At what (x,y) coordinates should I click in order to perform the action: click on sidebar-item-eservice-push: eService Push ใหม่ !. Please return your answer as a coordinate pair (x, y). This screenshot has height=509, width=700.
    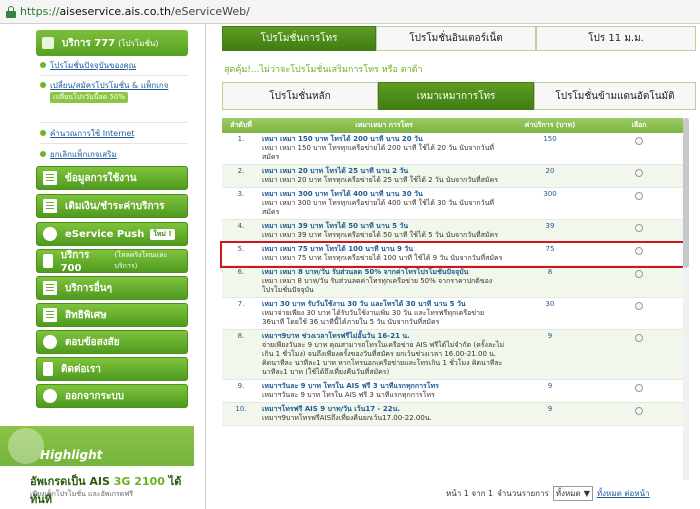
    Looking at the image, I should click on (112, 234).